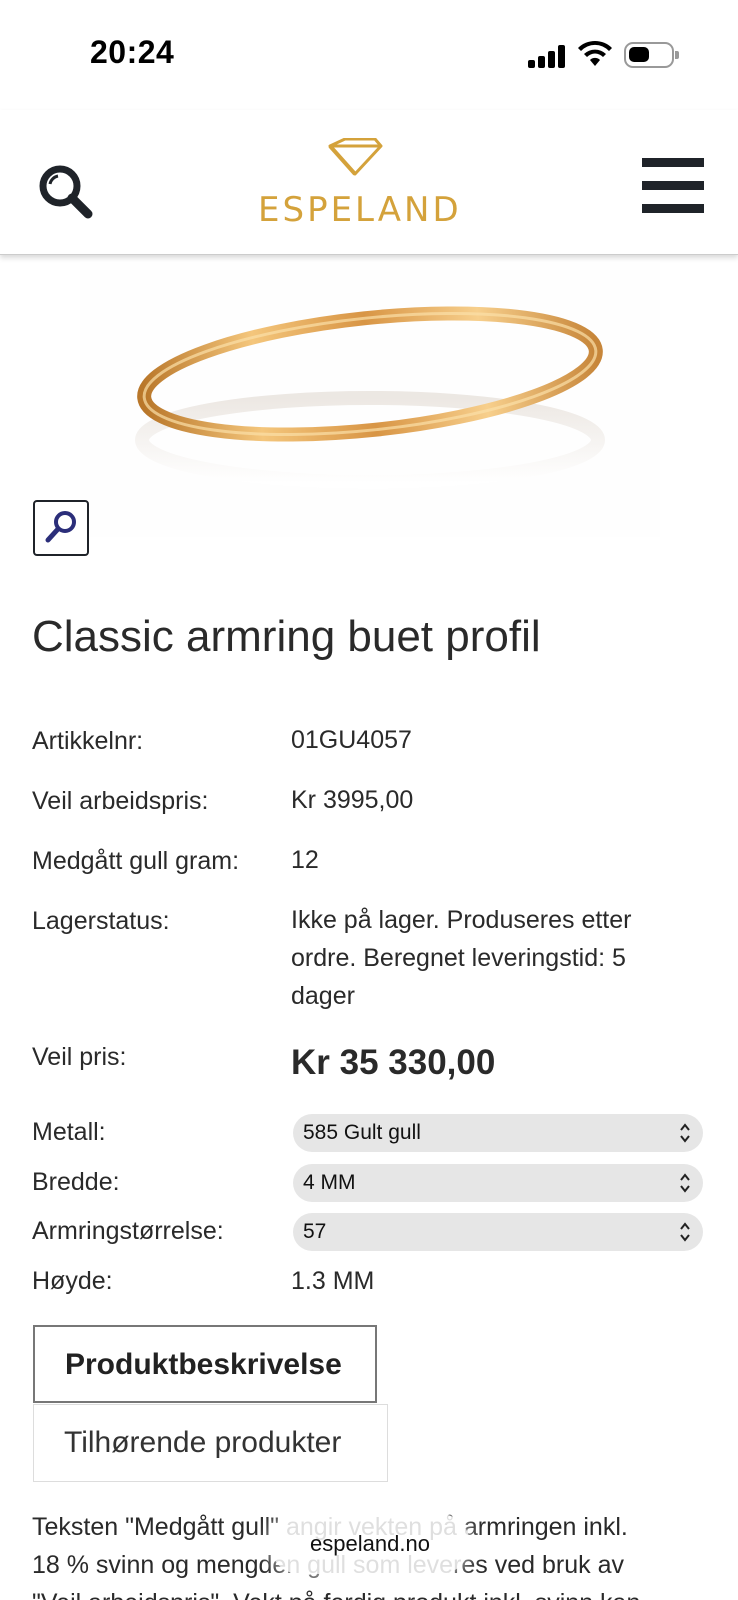 Image resolution: width=738 pixels, height=1600 pixels. What do you see at coordinates (673, 186) in the screenshot?
I see `hamburger-menu-button` at bounding box center [673, 186].